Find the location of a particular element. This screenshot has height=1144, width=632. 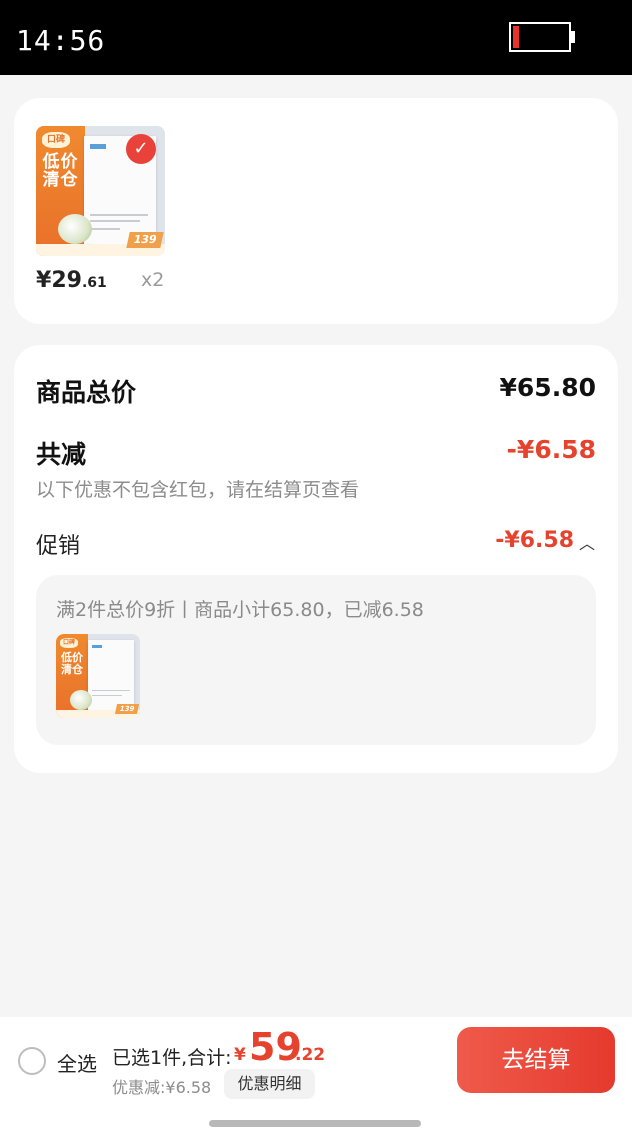

note-row: 以下优惠不包含红包，请在结算页查看 is located at coordinates (316, 488).